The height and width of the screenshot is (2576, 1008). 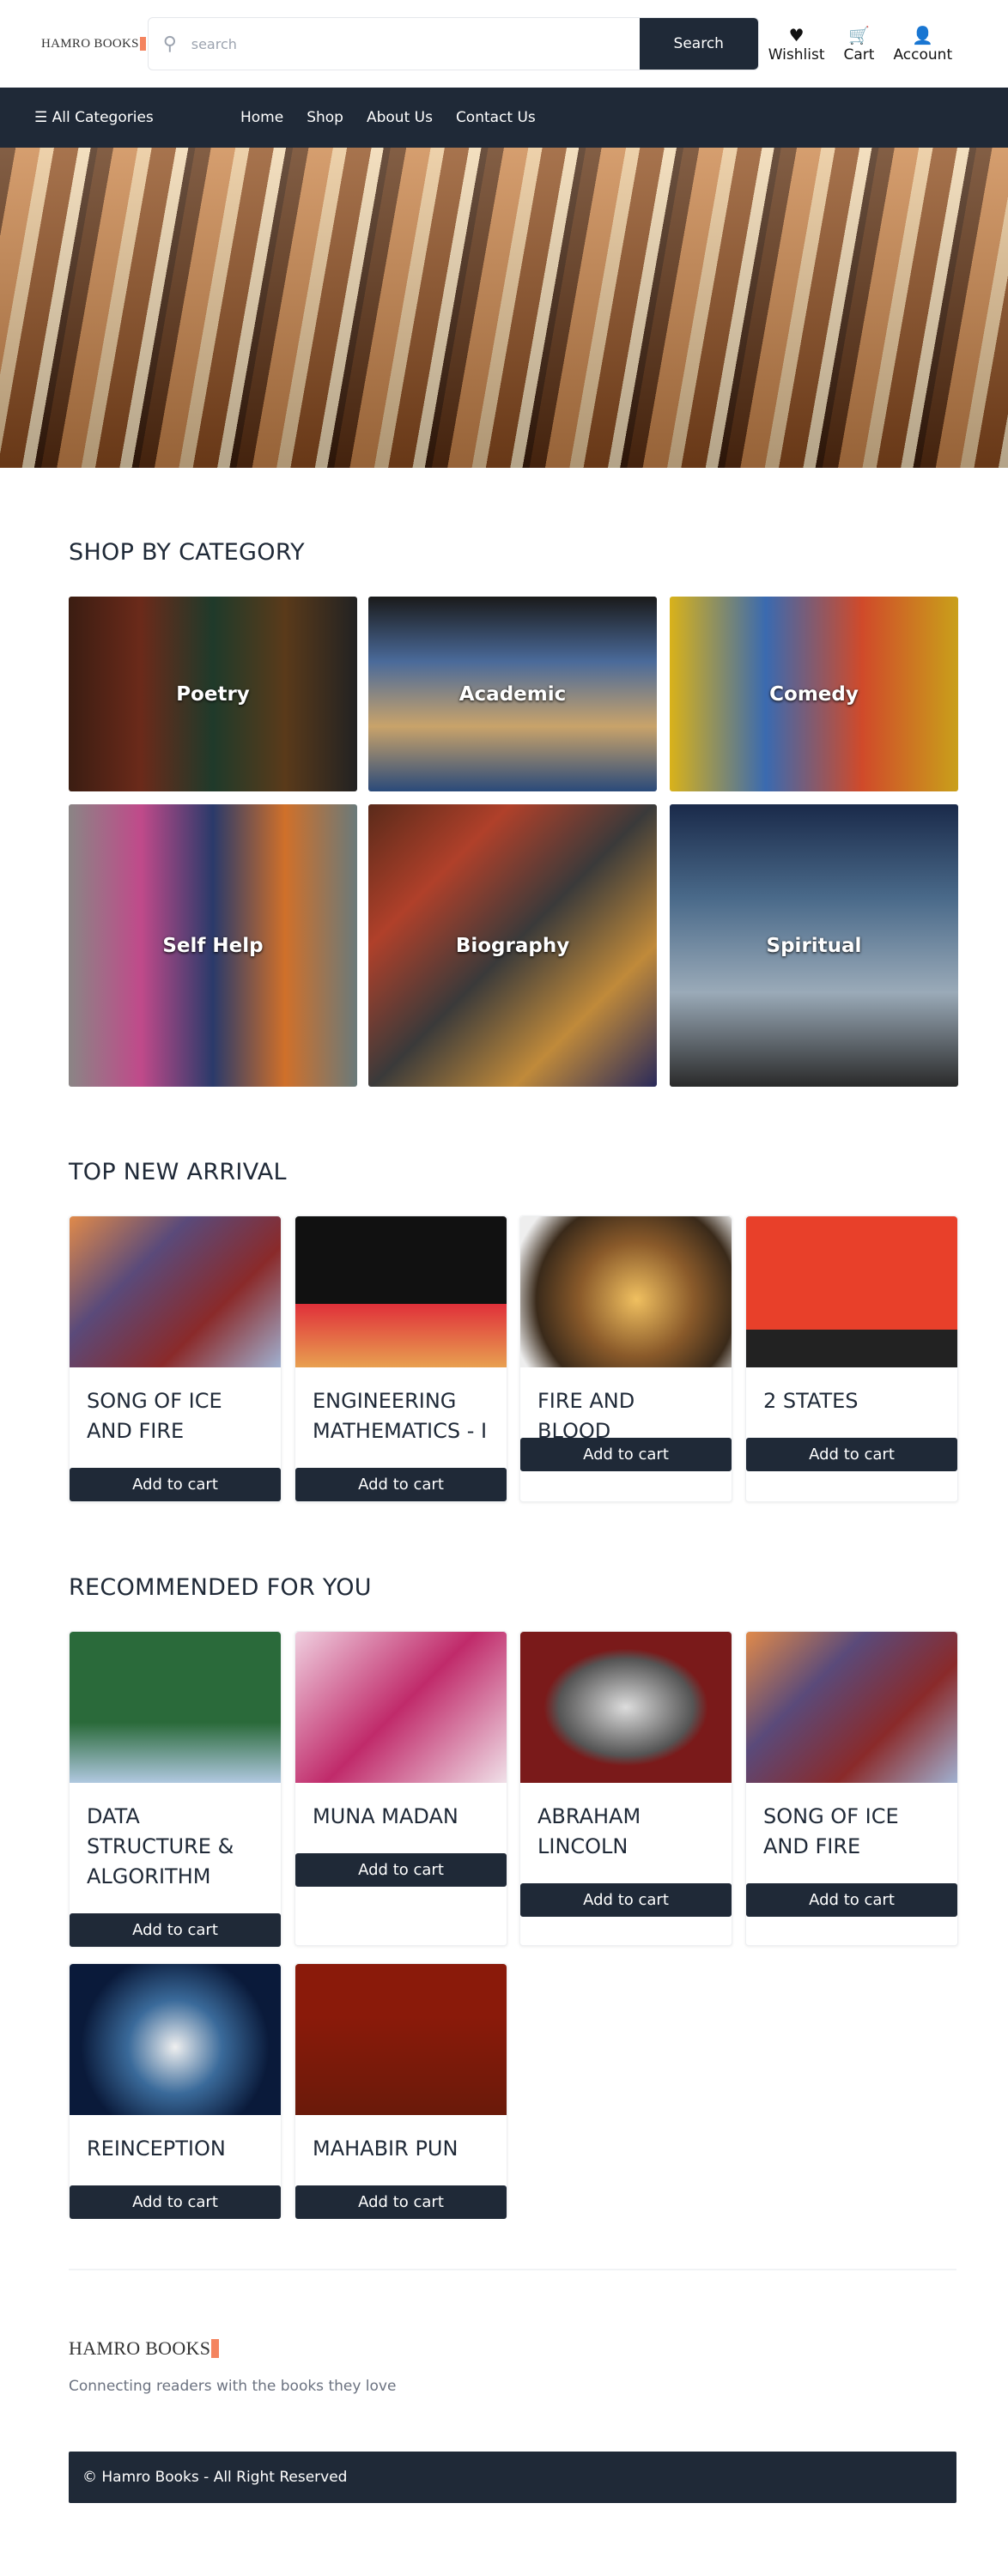 I want to click on product-card: ABRAHAM LINCOLN Add to cart, so click(x=626, y=1788).